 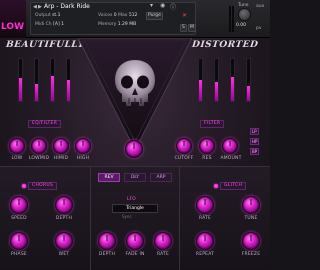 What do you see at coordinates (24, 186) in the screenshot?
I see `chorus-power-icon` at bounding box center [24, 186].